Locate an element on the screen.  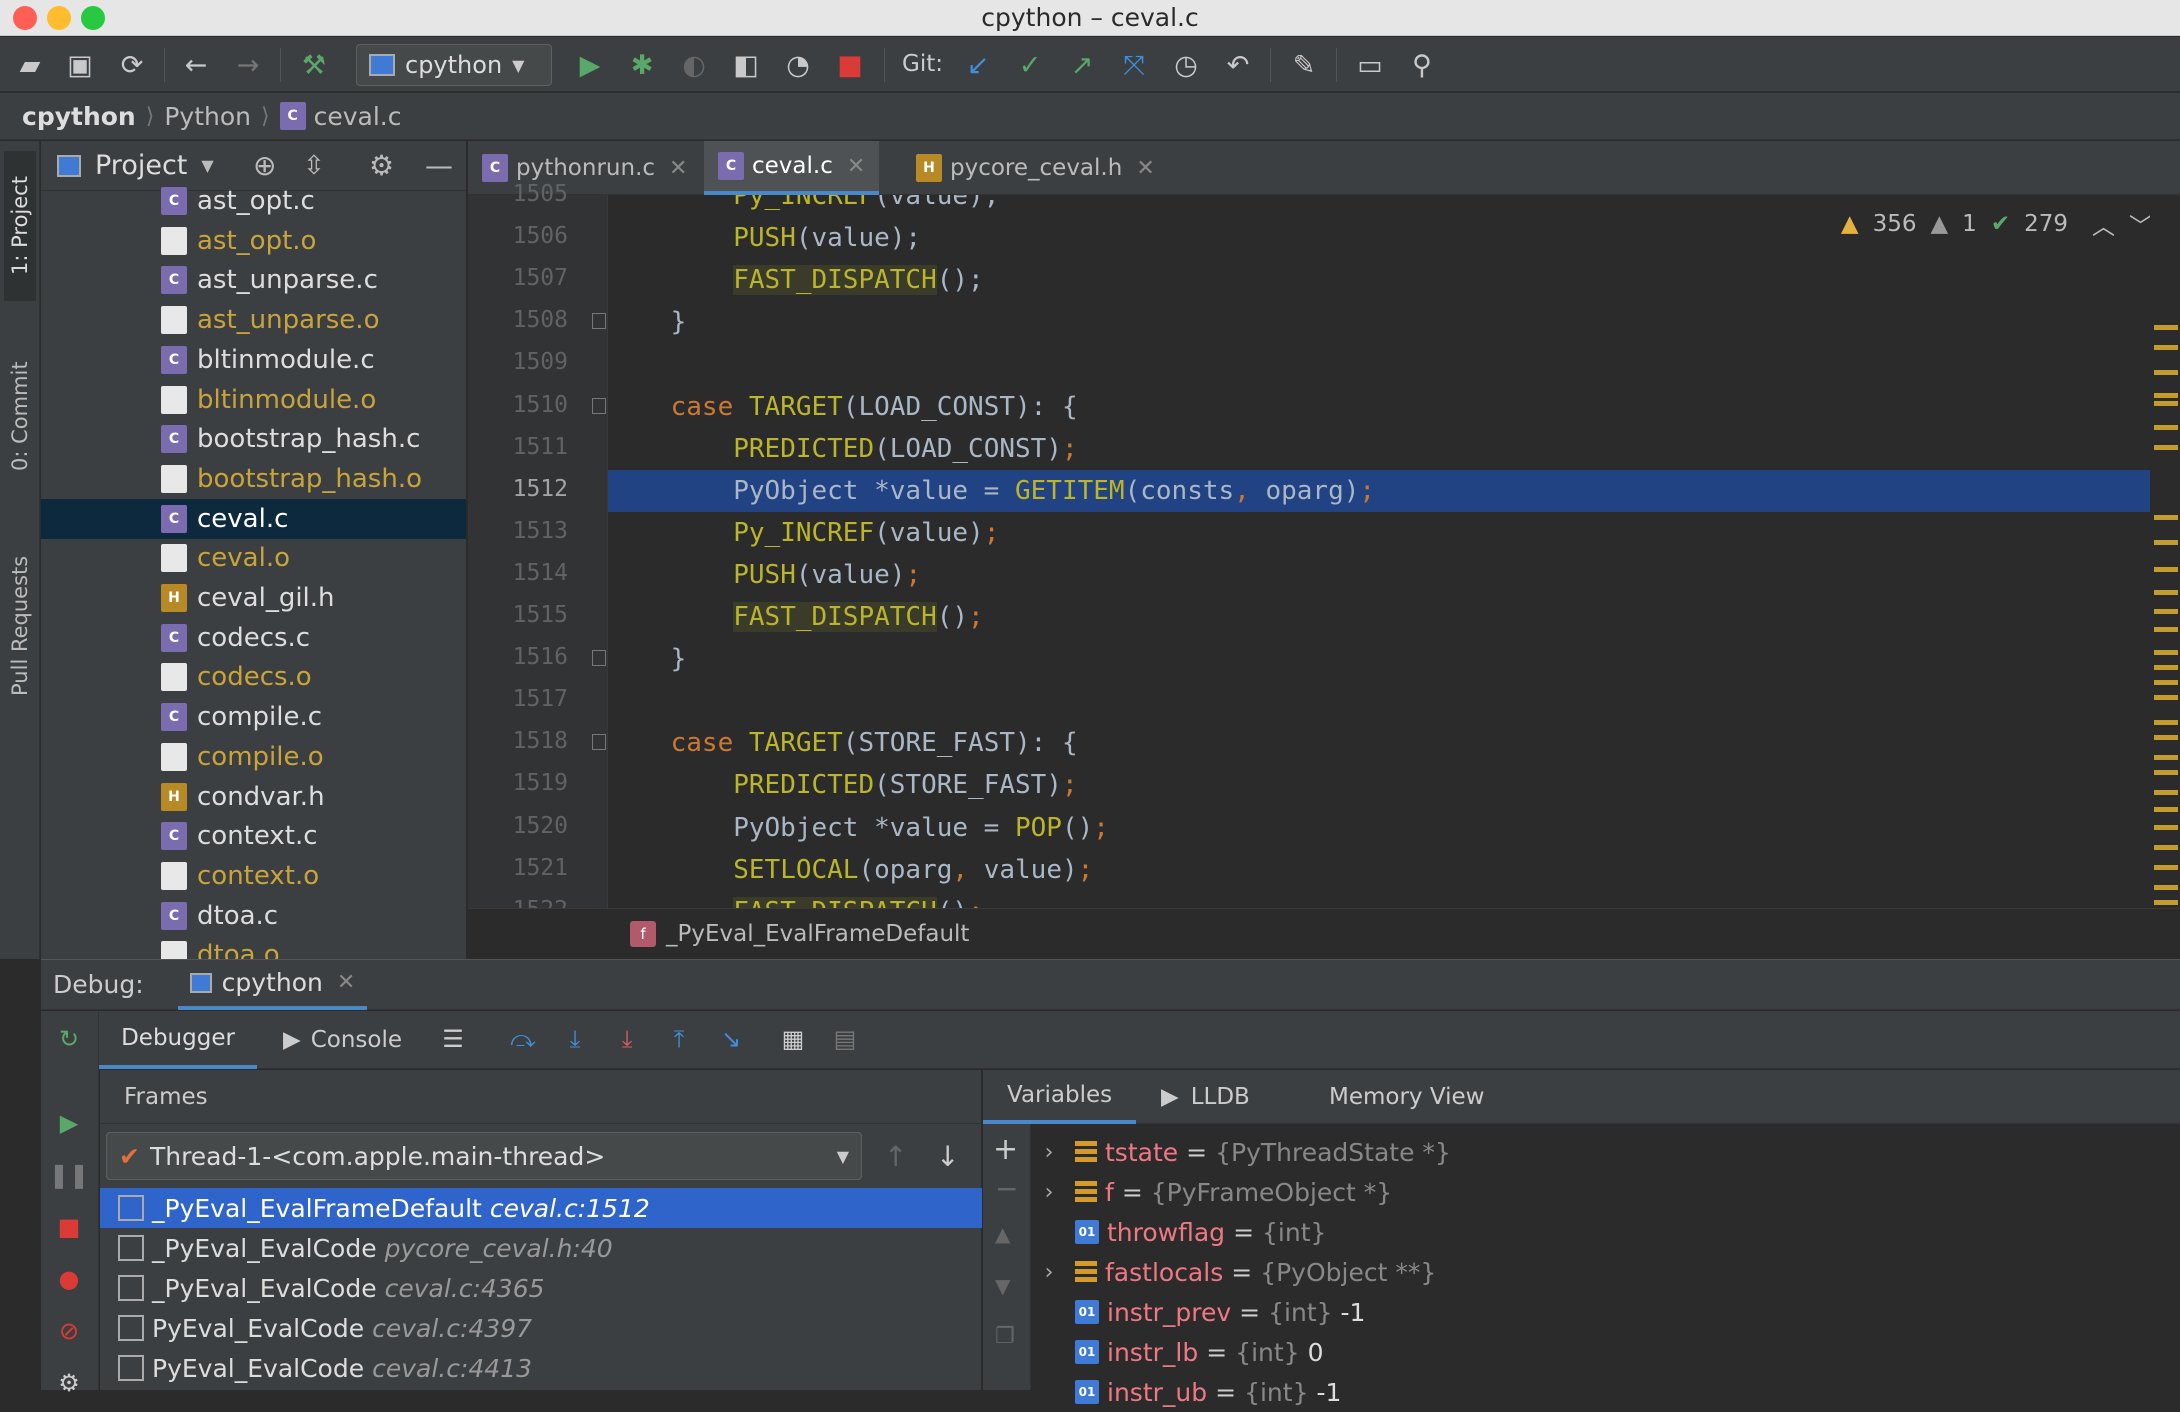
inspection-widget: ▲ 356 ▲ 1 ✔ 279 ︿ ﹀ is located at coordinates (1996, 224).